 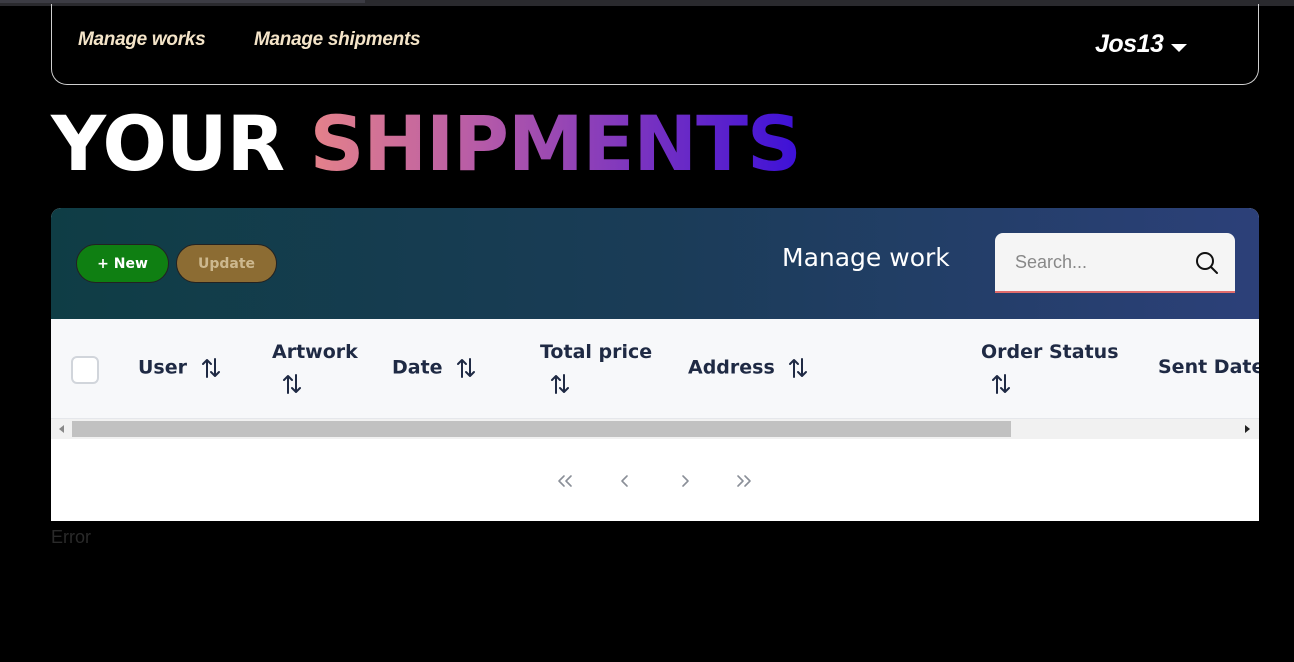 I want to click on nav-link-manage-shipments: Manage shipments, so click(x=337, y=40).